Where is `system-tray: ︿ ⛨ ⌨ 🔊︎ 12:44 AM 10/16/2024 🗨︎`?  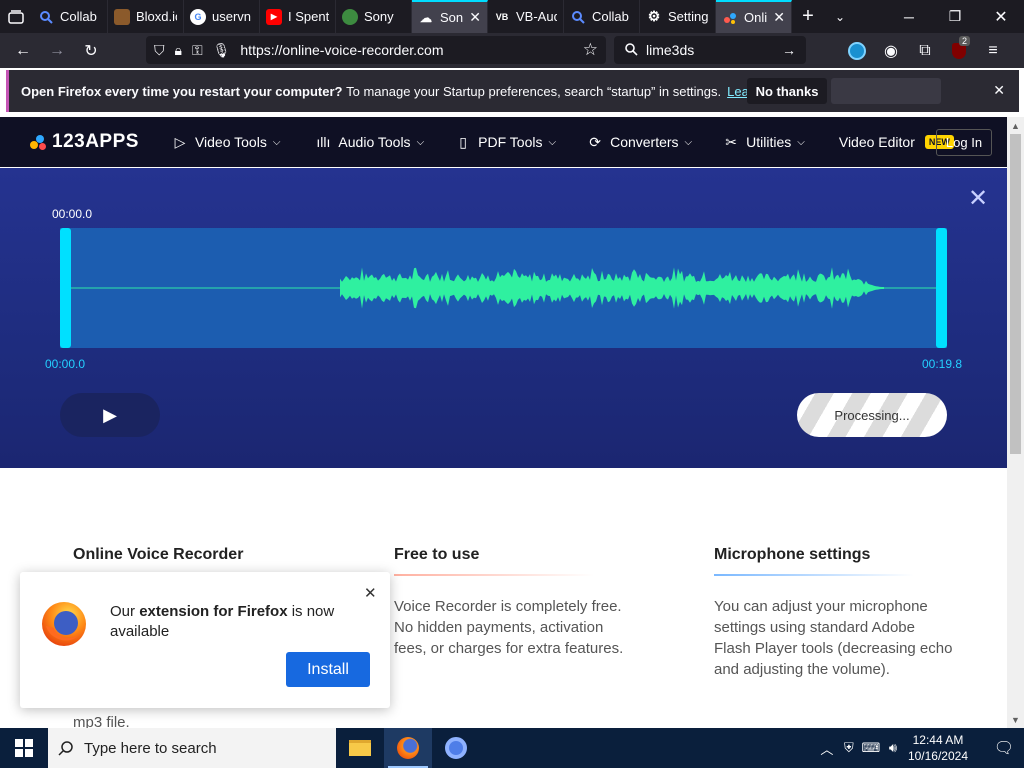 system-tray: ︿ ⛨ ⌨ 🔊︎ 12:44 AM 10/16/2024 🗨︎ is located at coordinates (920, 748).